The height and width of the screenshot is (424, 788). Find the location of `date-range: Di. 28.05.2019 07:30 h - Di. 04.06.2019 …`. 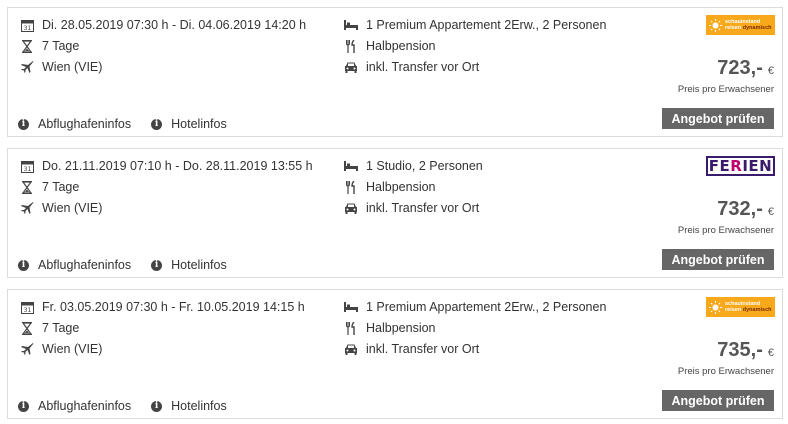

date-range: Di. 28.05.2019 07:30 h - Di. 04.06.2019 … is located at coordinates (174, 25).